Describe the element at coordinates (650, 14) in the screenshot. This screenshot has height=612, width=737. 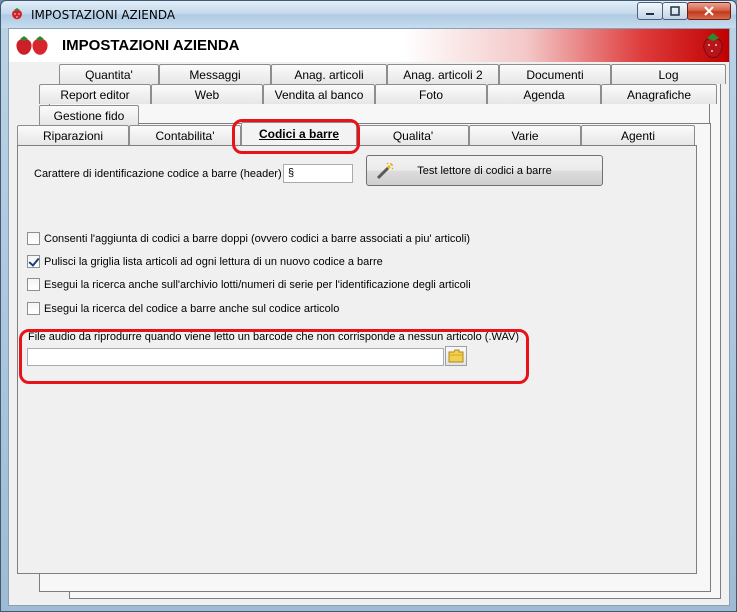
I see `minimize-icon` at that location.